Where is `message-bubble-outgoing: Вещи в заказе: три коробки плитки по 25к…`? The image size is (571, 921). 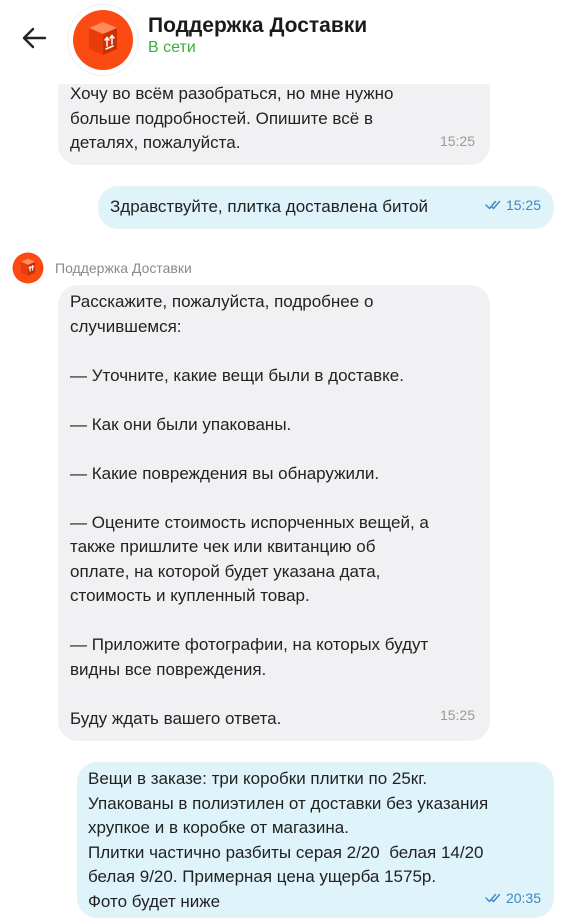 message-bubble-outgoing: Вещи в заказе: три коробки плитки по 25к… is located at coordinates (315, 840).